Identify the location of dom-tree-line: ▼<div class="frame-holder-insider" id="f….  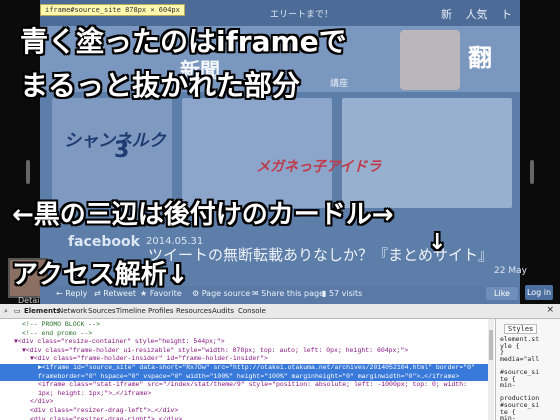
(246, 359).